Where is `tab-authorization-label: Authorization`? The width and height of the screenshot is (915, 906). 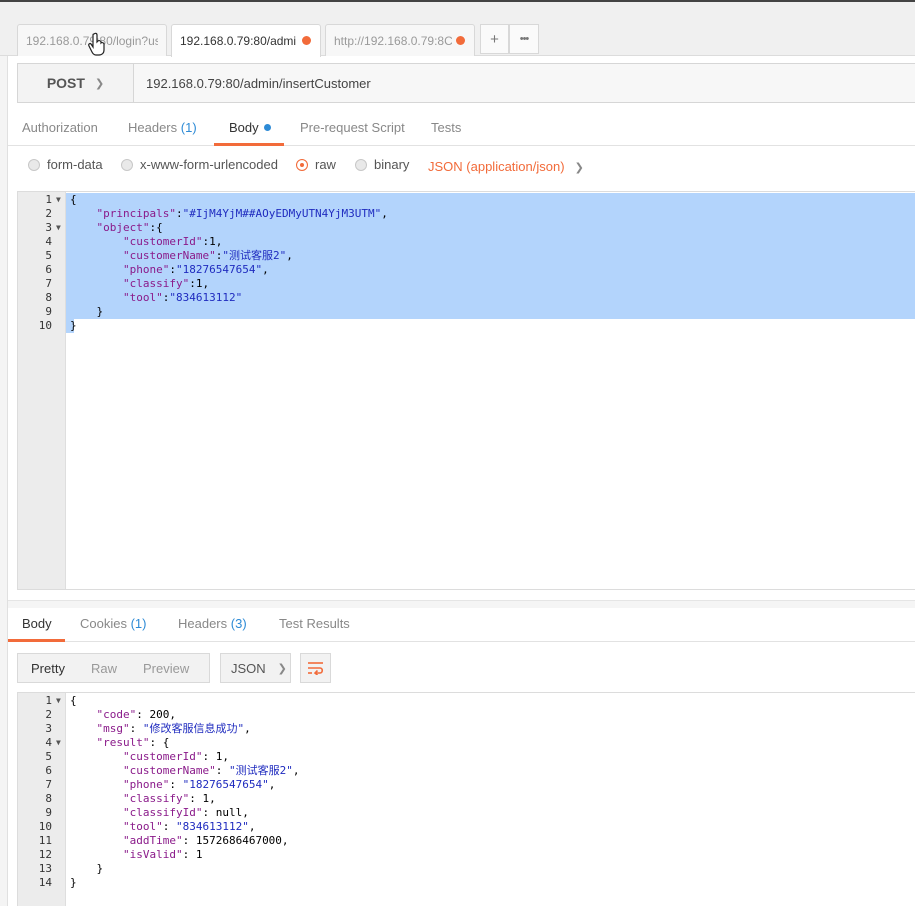
tab-authorization-label: Authorization is located at coordinates (60, 127).